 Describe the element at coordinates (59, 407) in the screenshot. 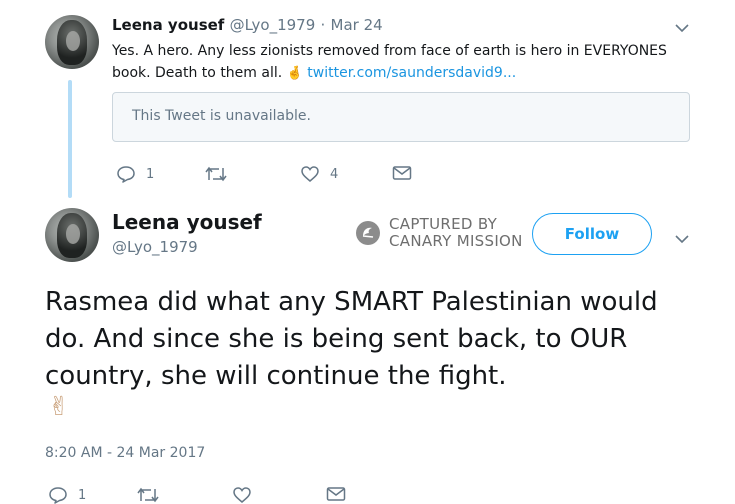

I see `victory-hand-emoji: ✌` at that location.